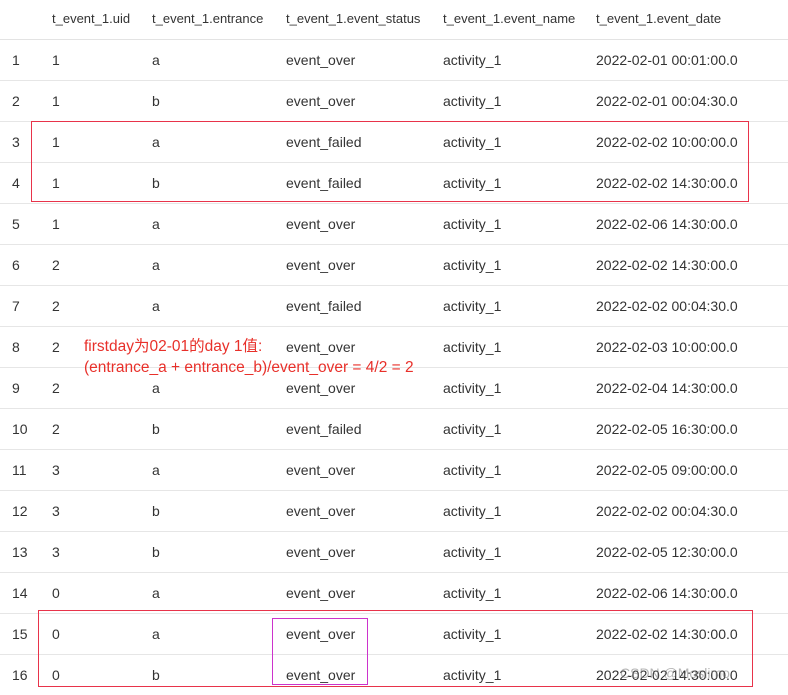  Describe the element at coordinates (509, 18) in the screenshot. I see `header-event-name: t_event_1.event_name` at that location.